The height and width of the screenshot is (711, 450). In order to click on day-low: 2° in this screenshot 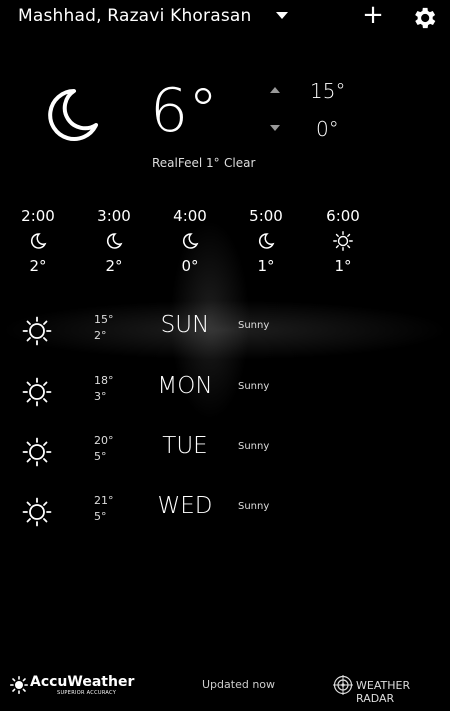, I will do `click(100, 335)`.